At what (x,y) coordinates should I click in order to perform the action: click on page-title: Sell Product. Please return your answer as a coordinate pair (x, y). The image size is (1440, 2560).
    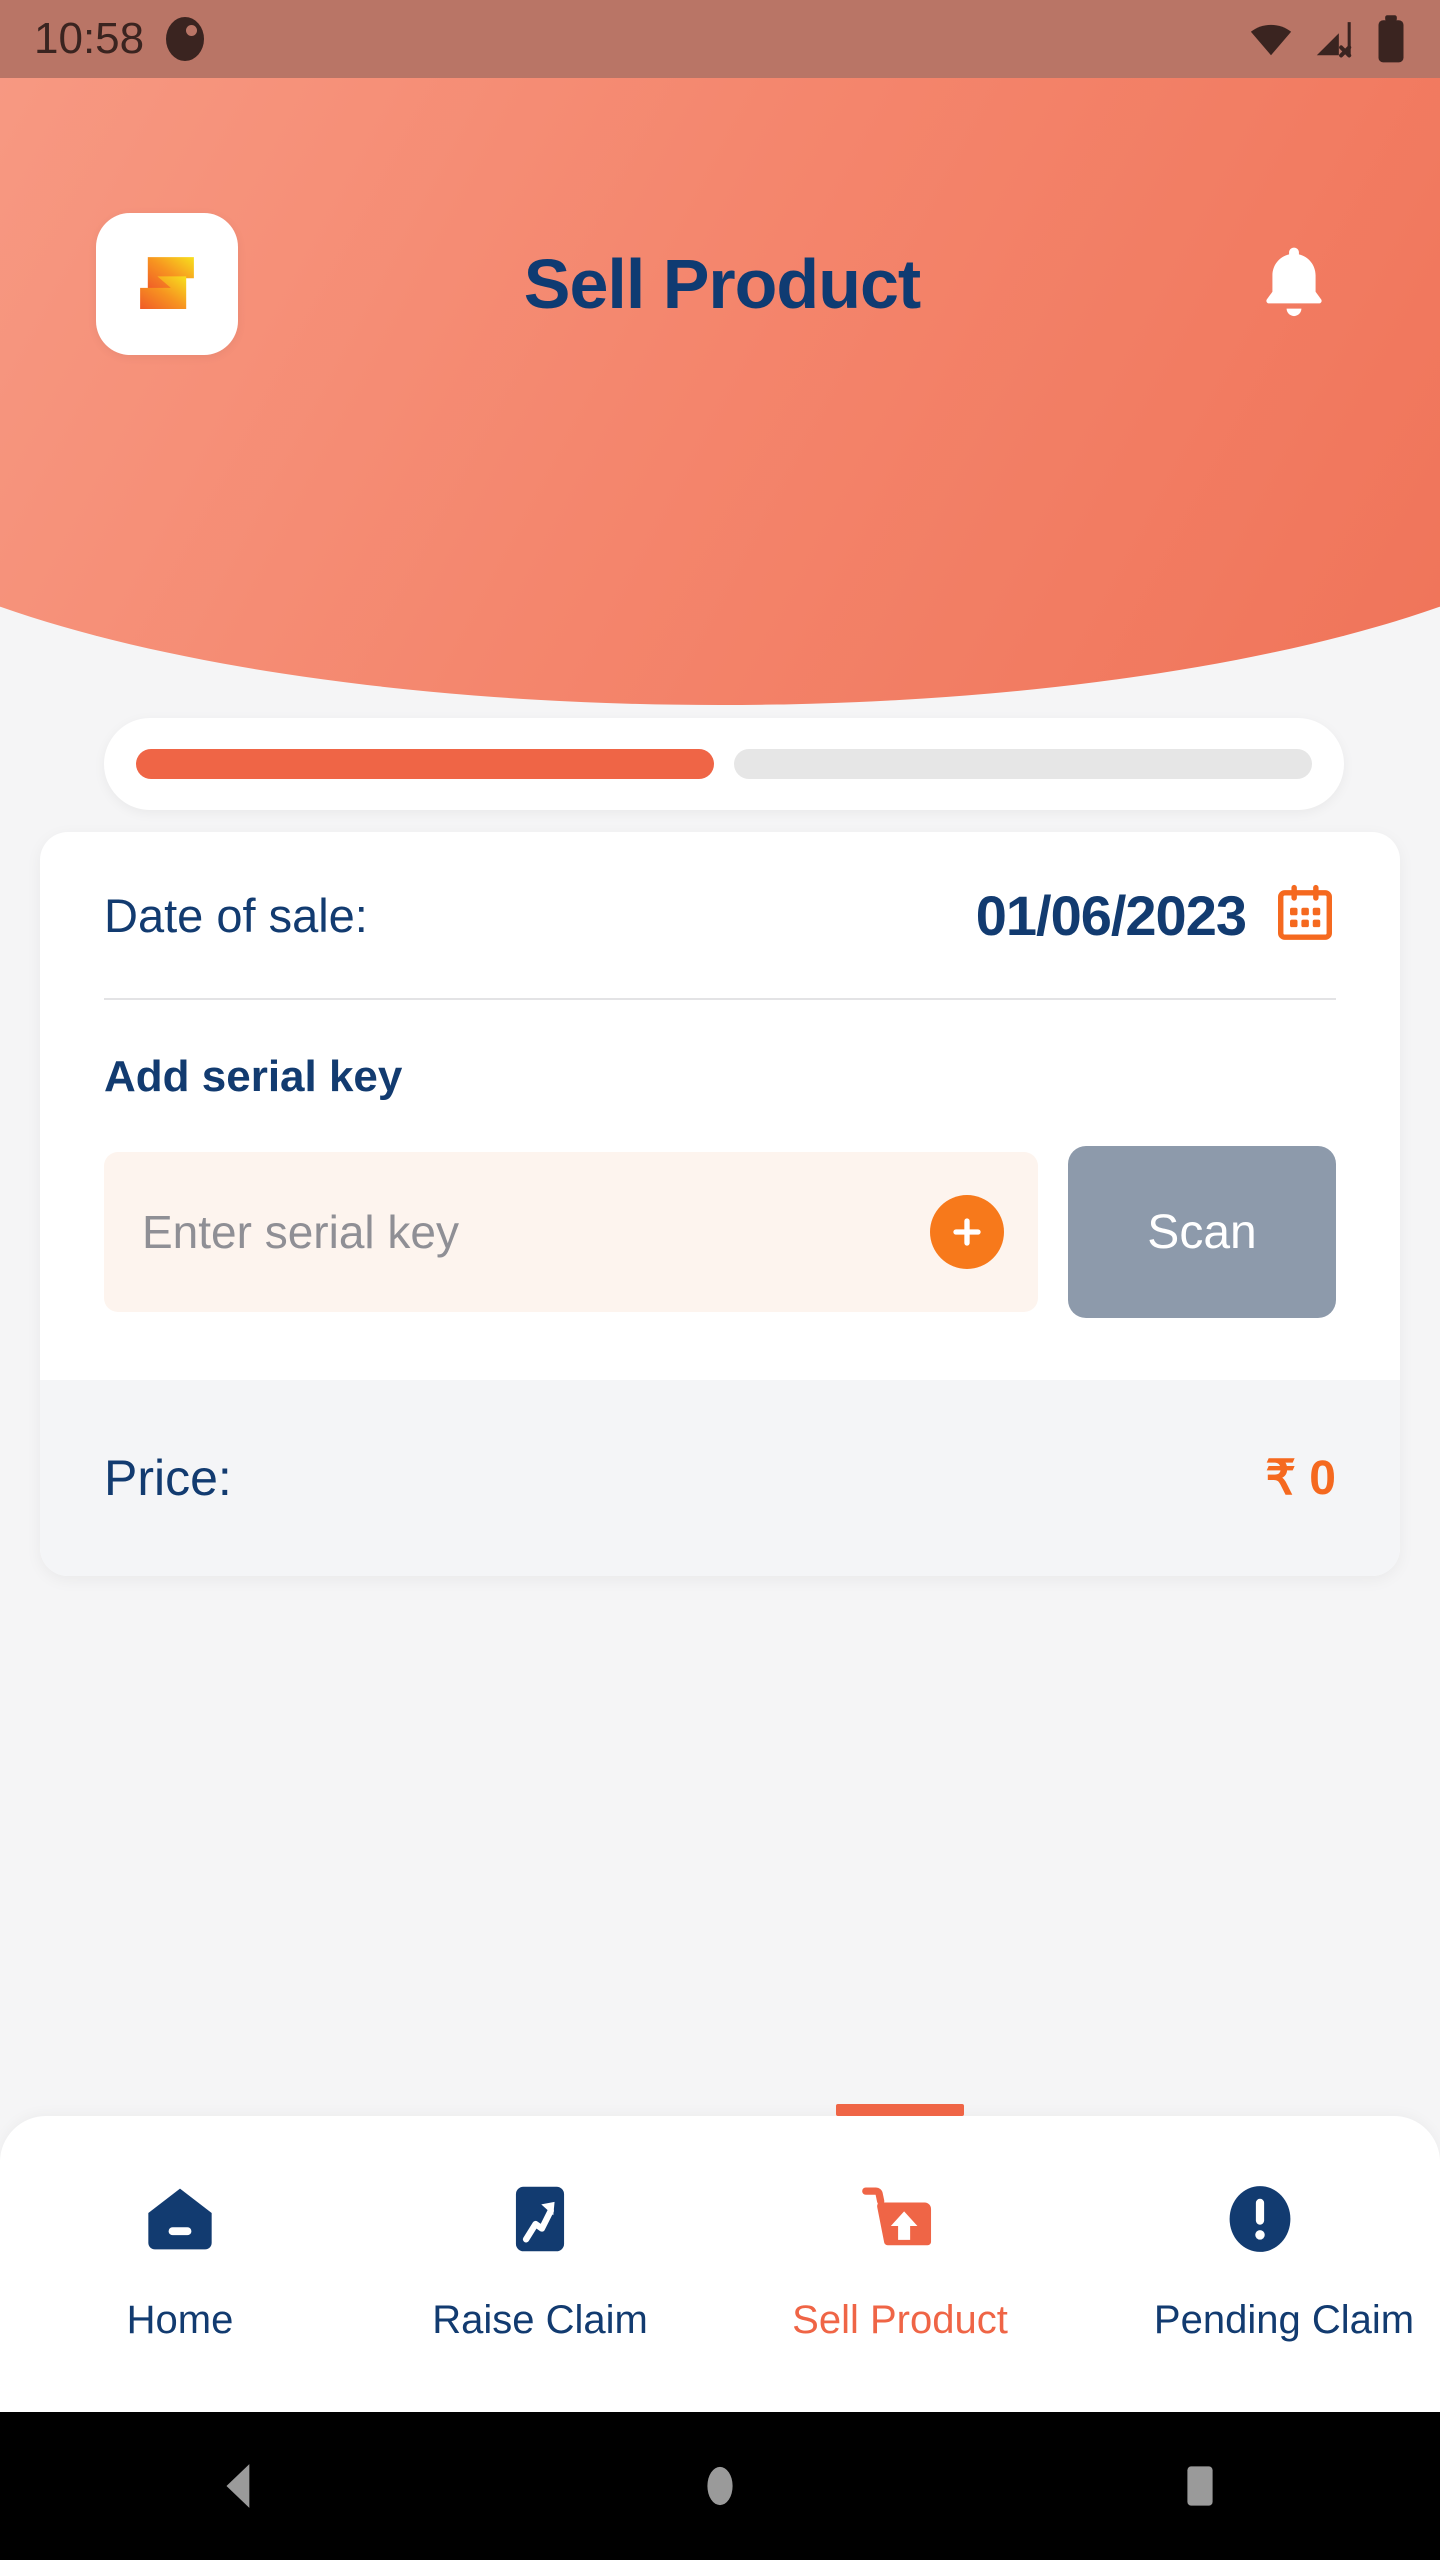
    Looking at the image, I should click on (722, 284).